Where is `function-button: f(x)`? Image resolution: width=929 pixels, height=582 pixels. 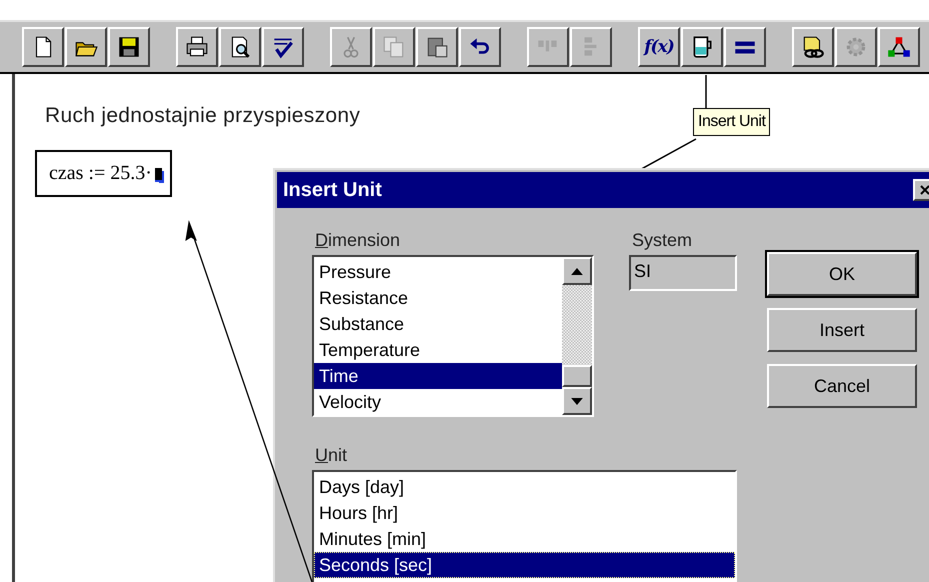
function-button: f(x) is located at coordinates (659, 47).